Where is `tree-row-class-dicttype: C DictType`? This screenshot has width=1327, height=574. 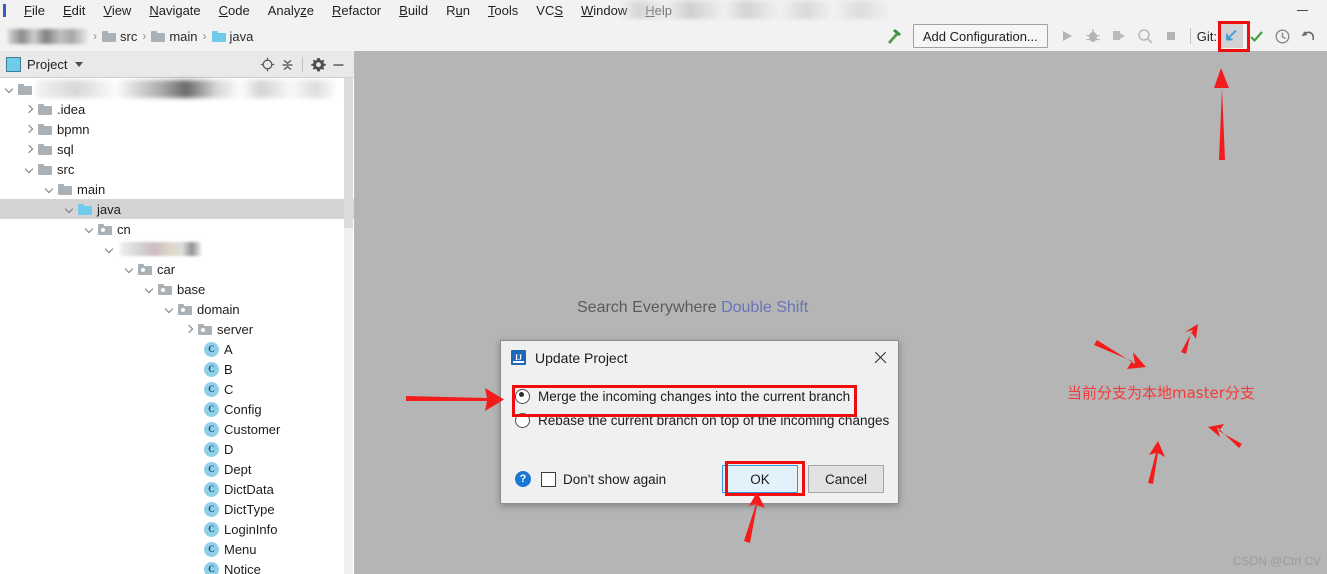
tree-row-class-dicttype: C DictType is located at coordinates (177, 509).